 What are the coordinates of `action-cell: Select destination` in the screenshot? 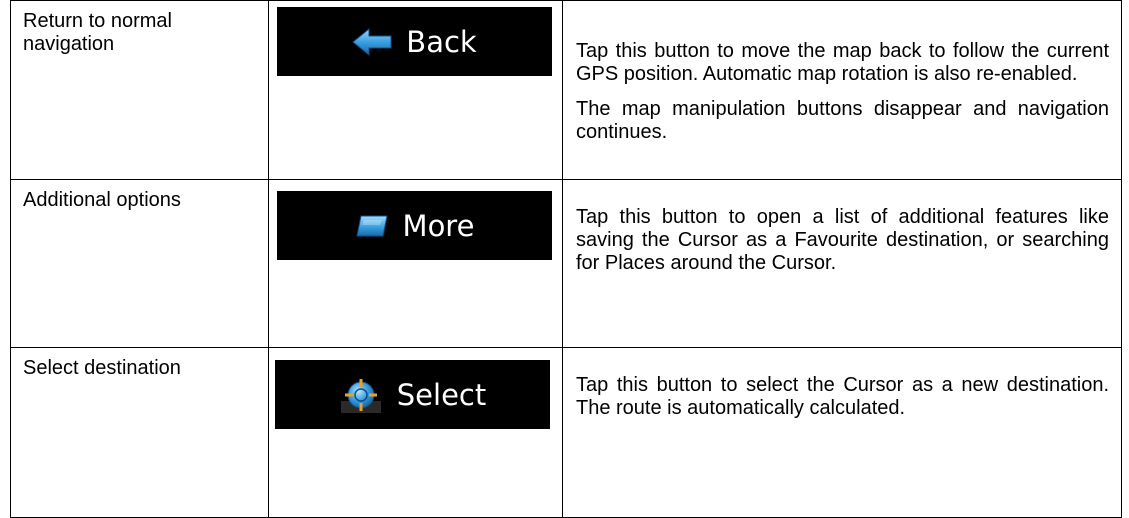 It's located at (139, 432).